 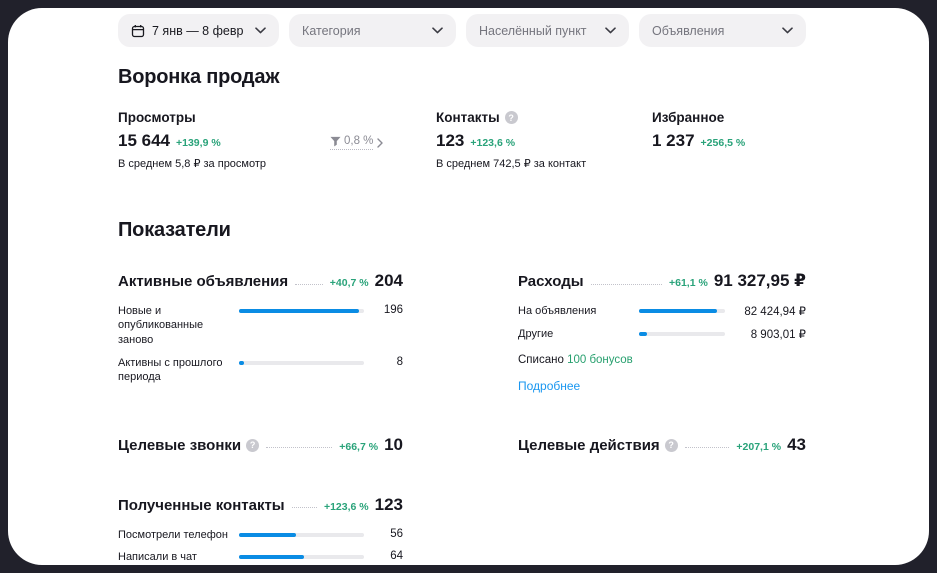 What do you see at coordinates (157, 117) in the screenshot?
I see `metric-views-title: Просмотры` at bounding box center [157, 117].